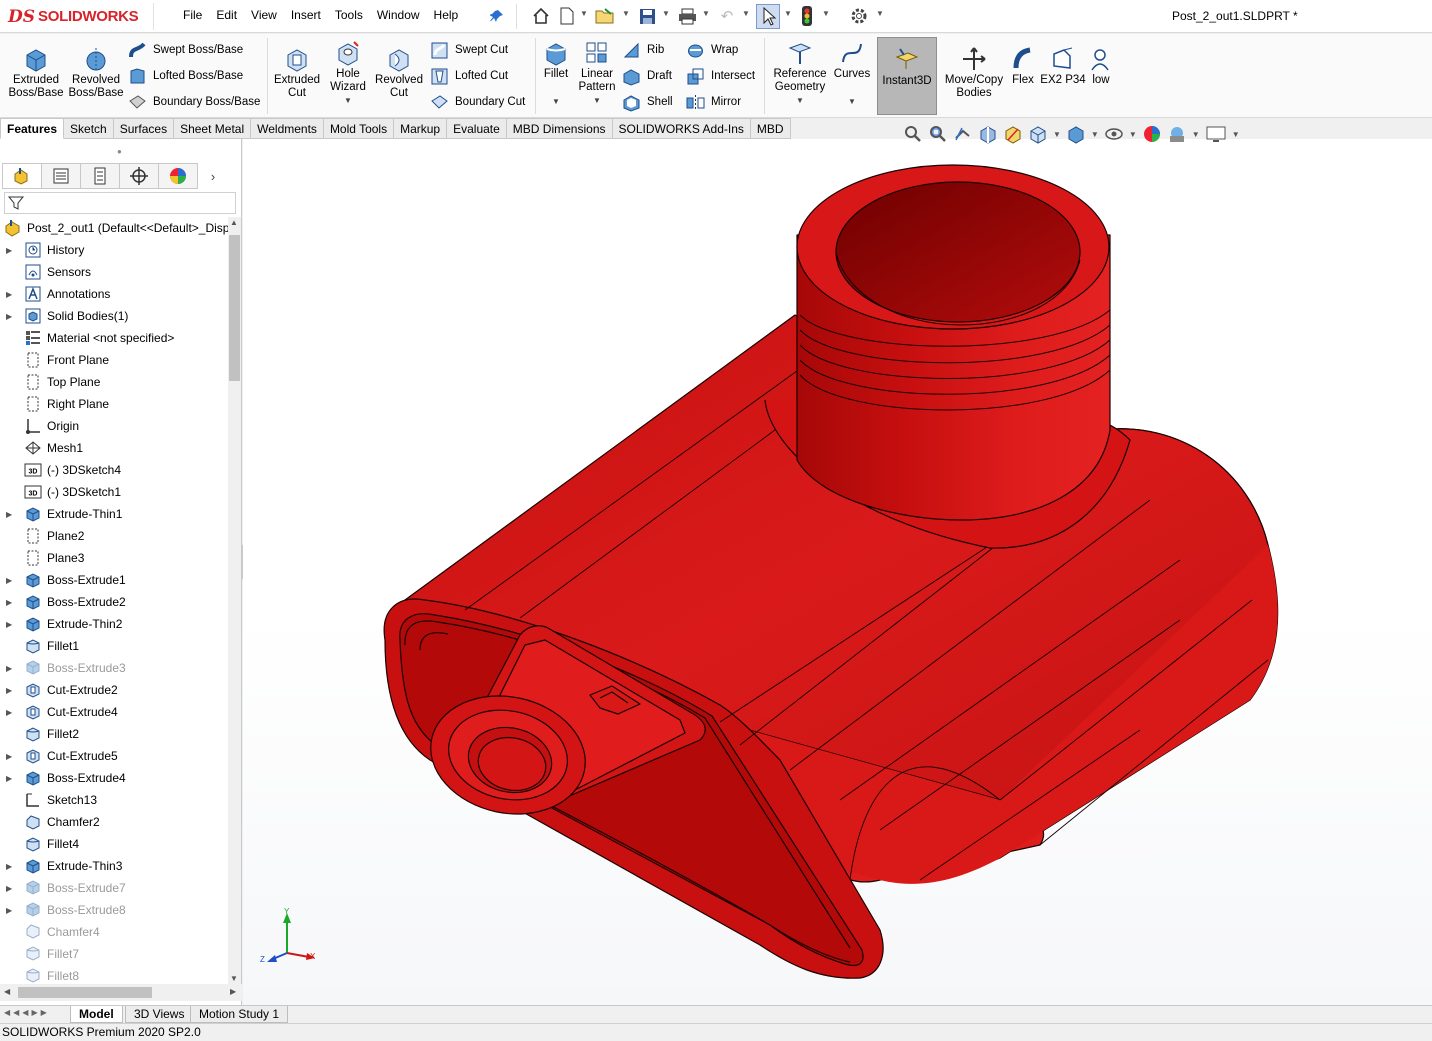 This screenshot has height=1041, width=1432. I want to click on menu-help: Help, so click(446, 15).